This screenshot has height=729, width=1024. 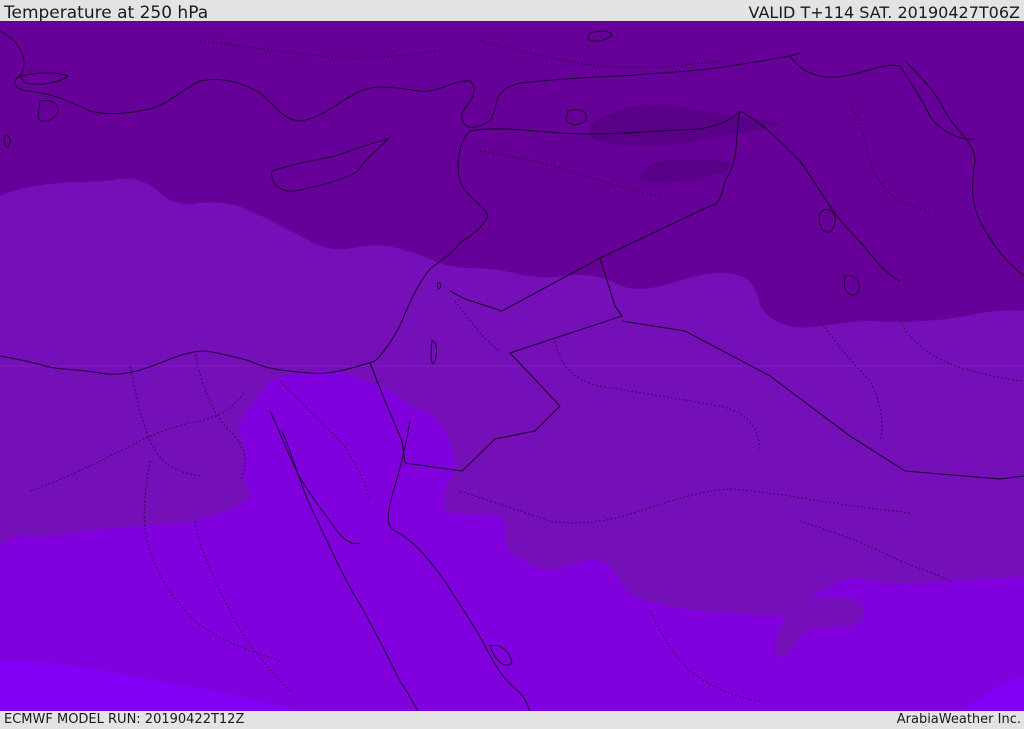 I want to click on map-title: Temperature at 250 hPa, so click(x=106, y=13).